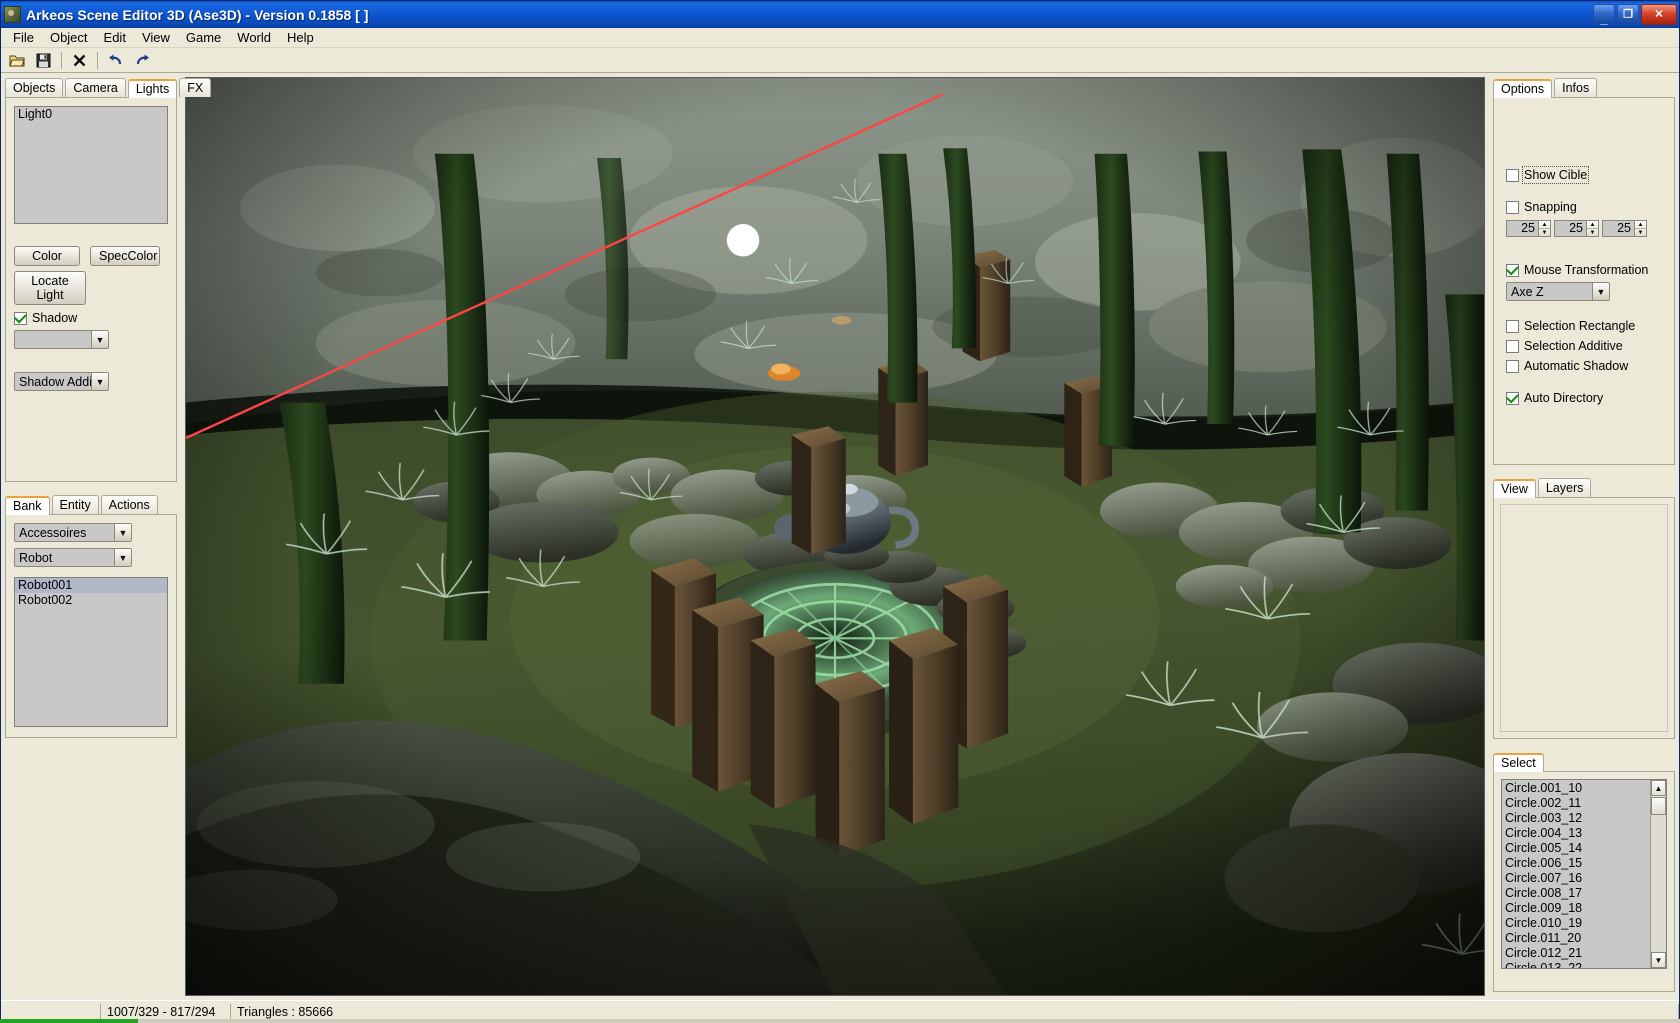 Image resolution: width=1680 pixels, height=1023 pixels. I want to click on list-item: Circle.011_20, so click(1576, 938).